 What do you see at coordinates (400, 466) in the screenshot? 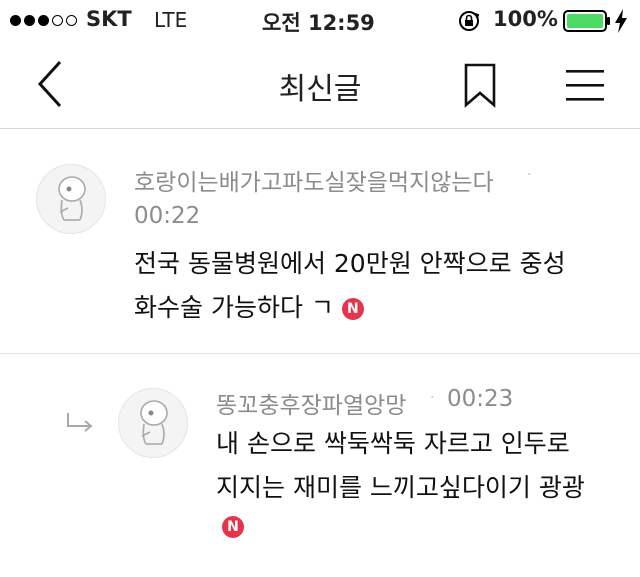
I see `comment-text: 내 손으로 싹둑싹둑 자르고 인두로 지지는 재미를 느끼고싶다이기 광광` at bounding box center [400, 466].